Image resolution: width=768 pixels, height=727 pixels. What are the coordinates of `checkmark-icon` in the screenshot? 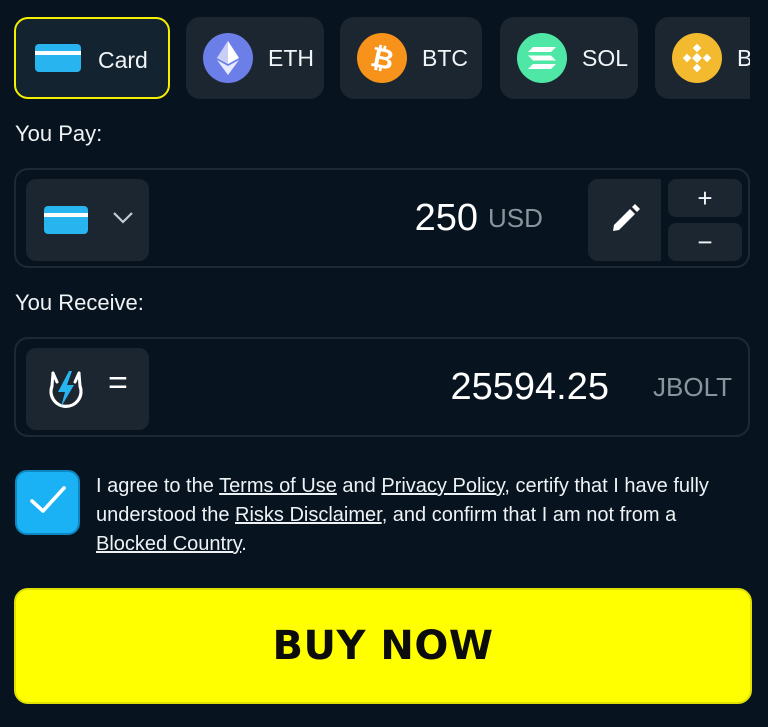 It's located at (48, 502).